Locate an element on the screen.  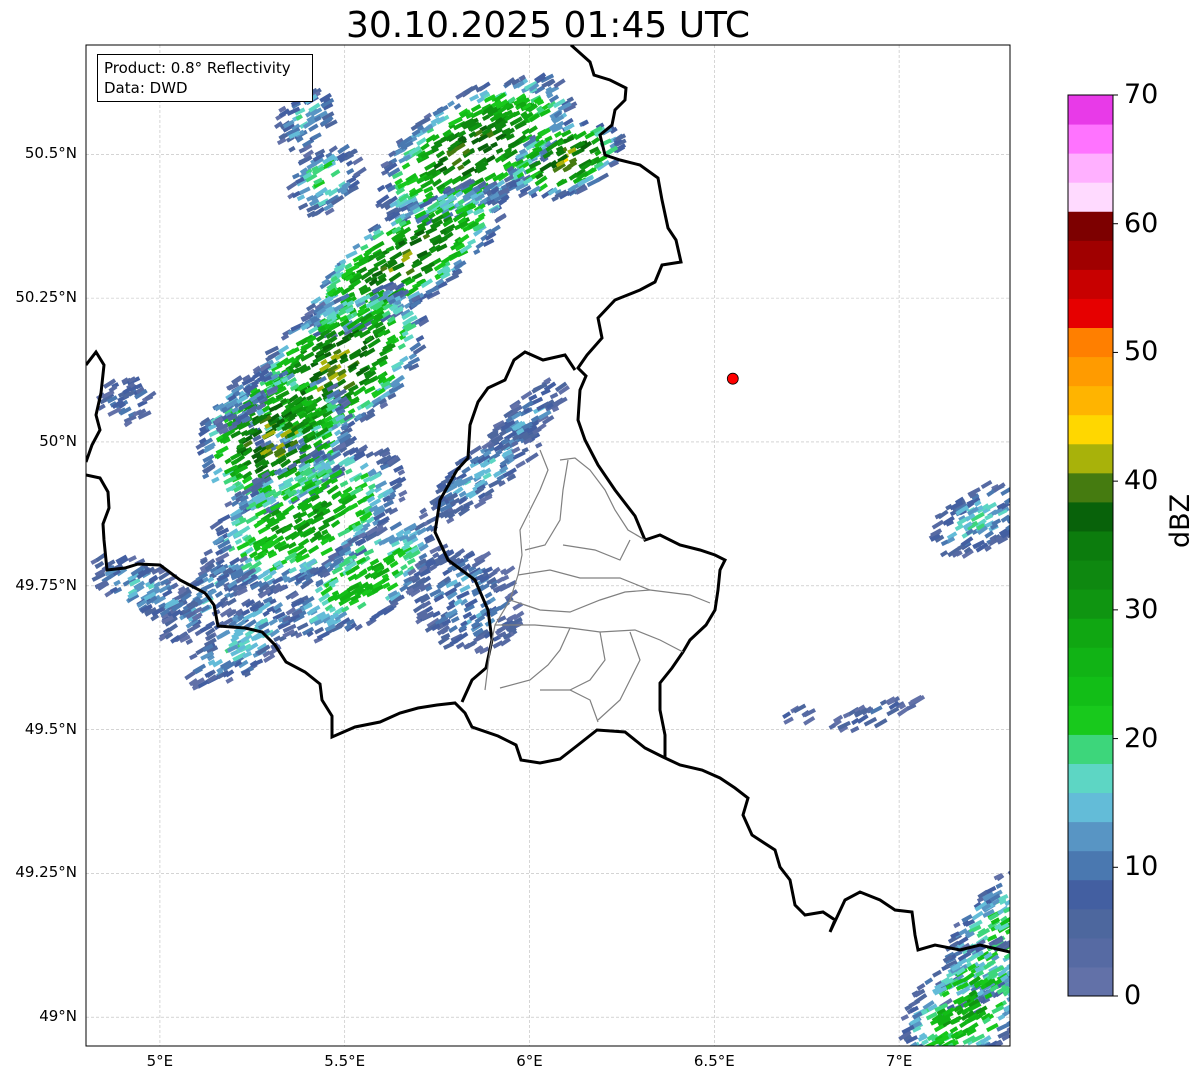
colorbar-tick-label: 60 is located at coordinates (1141, 223).